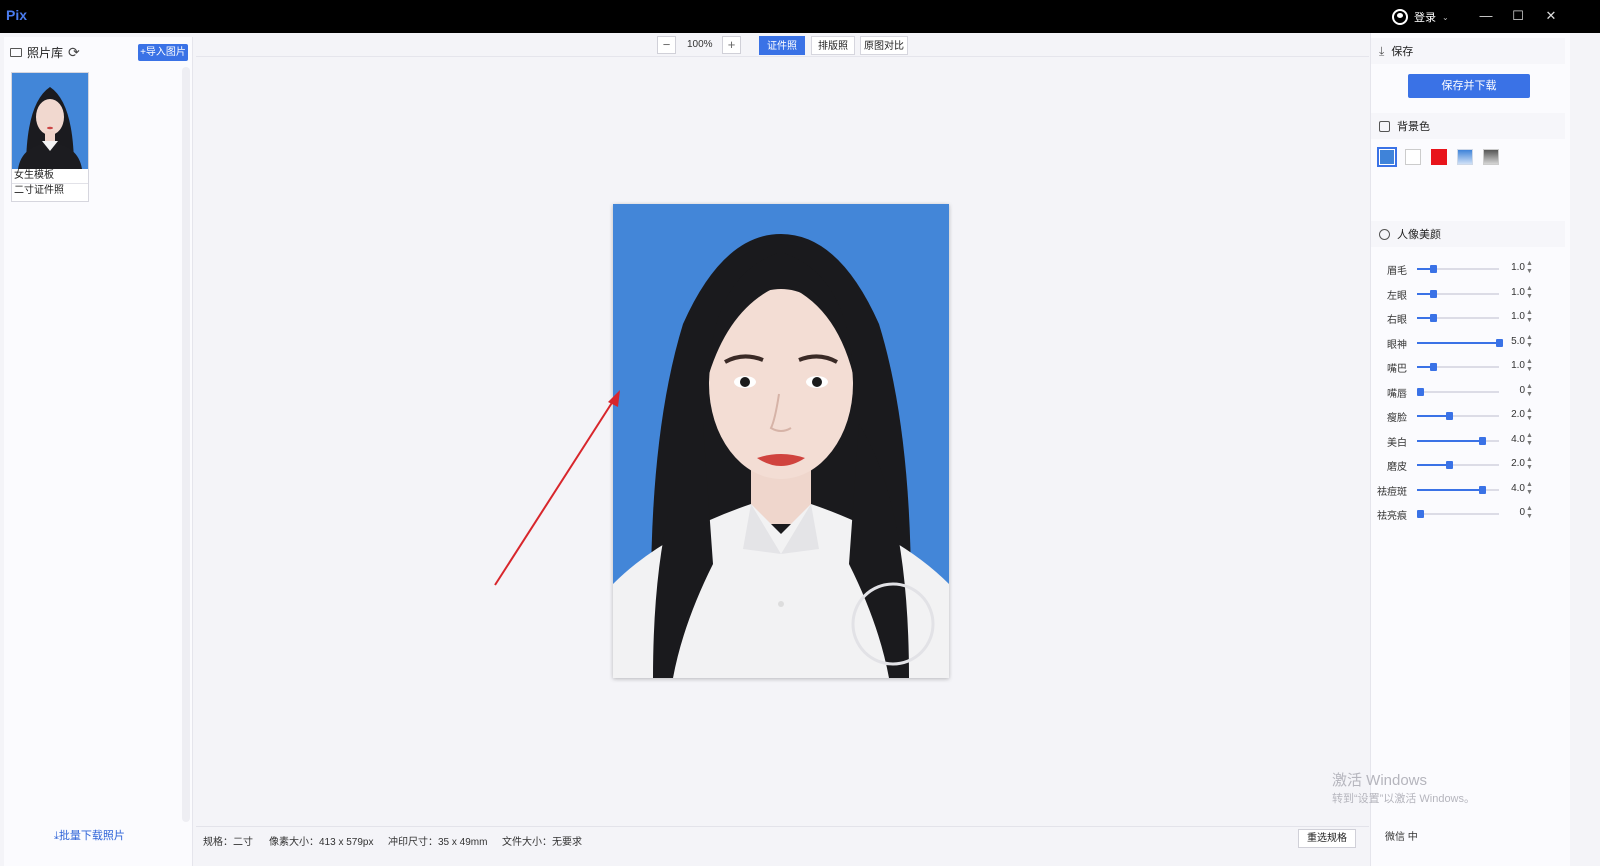 This screenshot has width=1600, height=866. I want to click on slider-label: 磨皮, so click(1397, 467).